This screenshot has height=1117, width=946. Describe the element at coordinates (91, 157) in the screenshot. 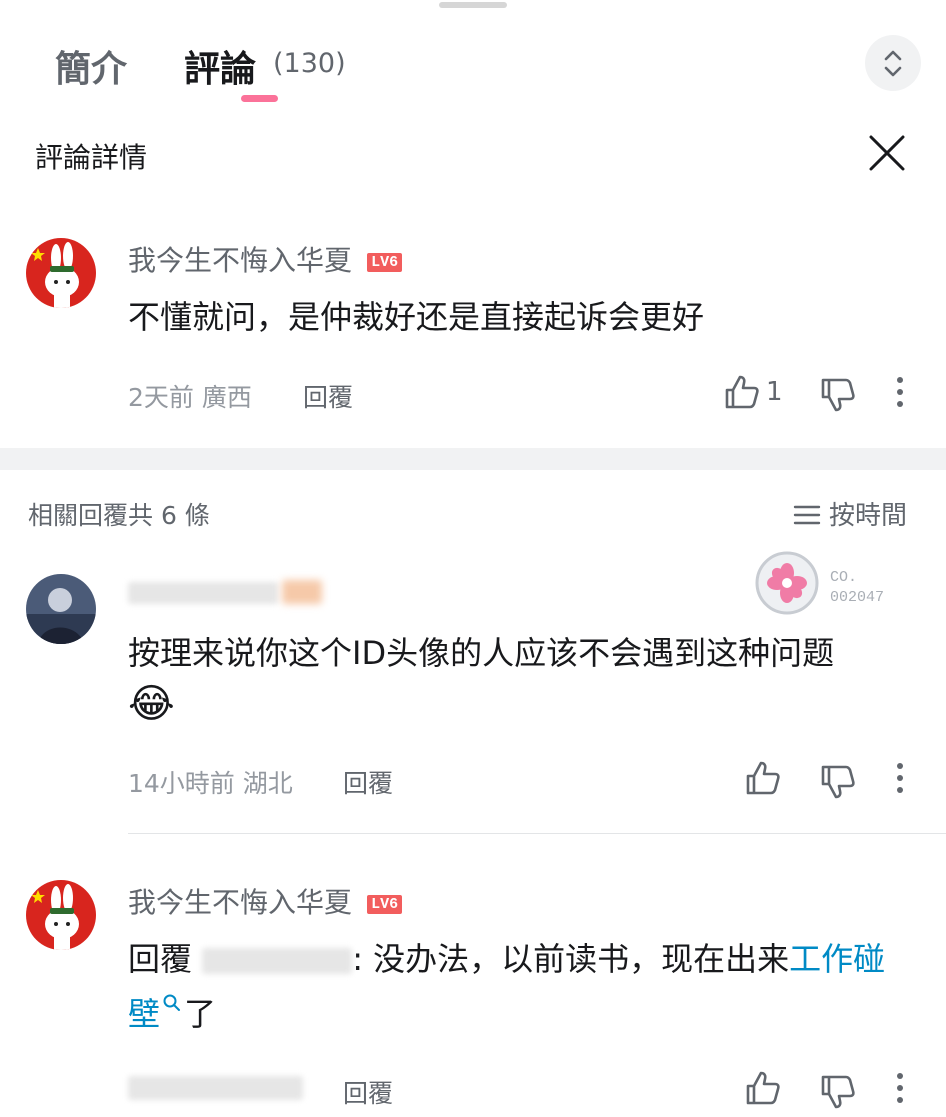

I see `panel-title: 評論詳情` at that location.